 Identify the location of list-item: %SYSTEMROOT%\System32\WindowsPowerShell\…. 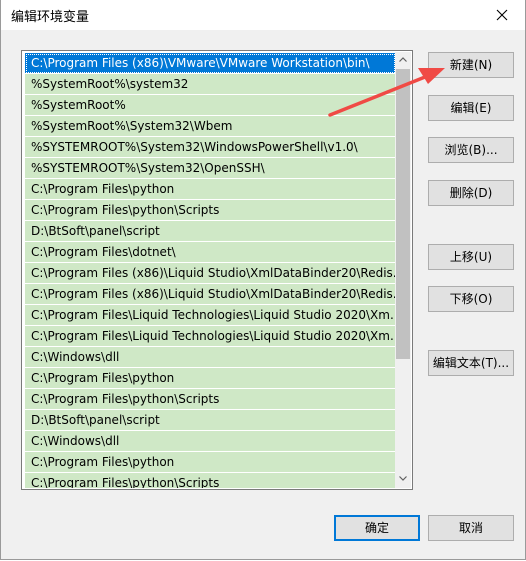
(210, 147).